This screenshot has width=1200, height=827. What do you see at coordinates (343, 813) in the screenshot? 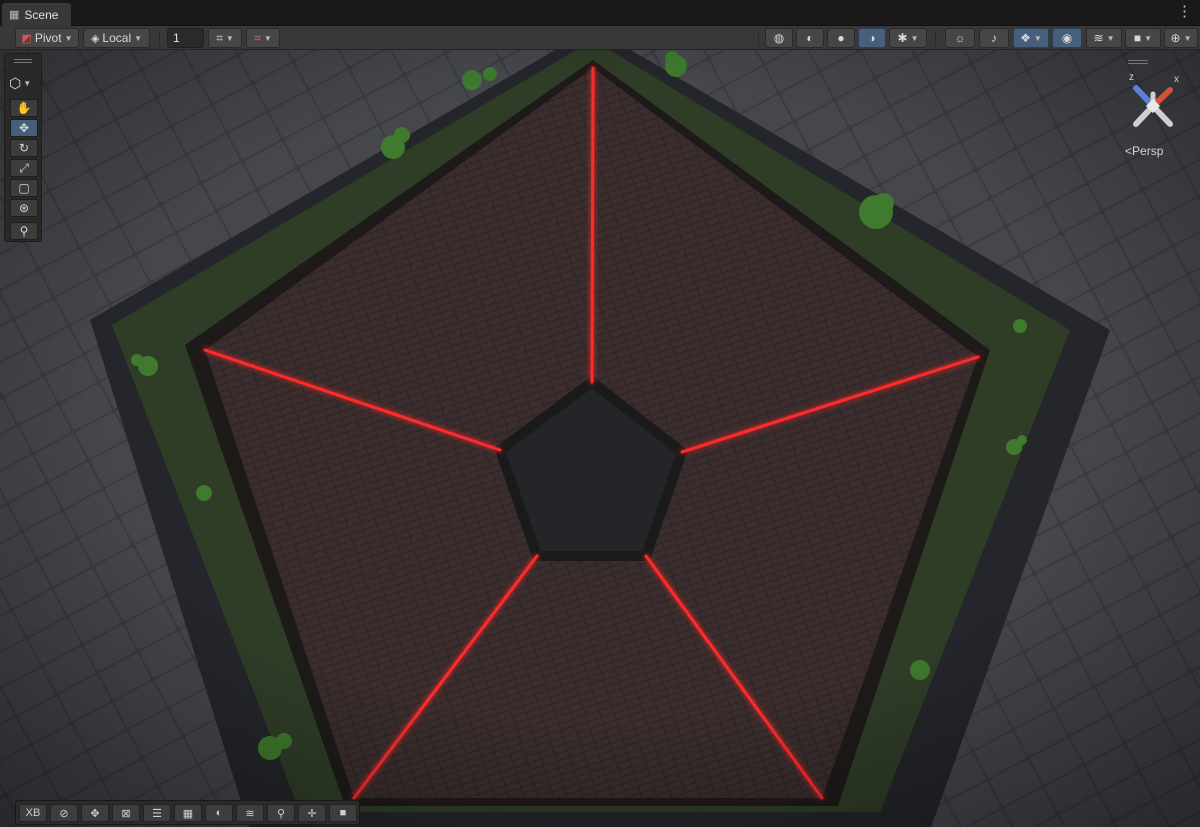
I see `camera-record-icon: ■` at bounding box center [343, 813].